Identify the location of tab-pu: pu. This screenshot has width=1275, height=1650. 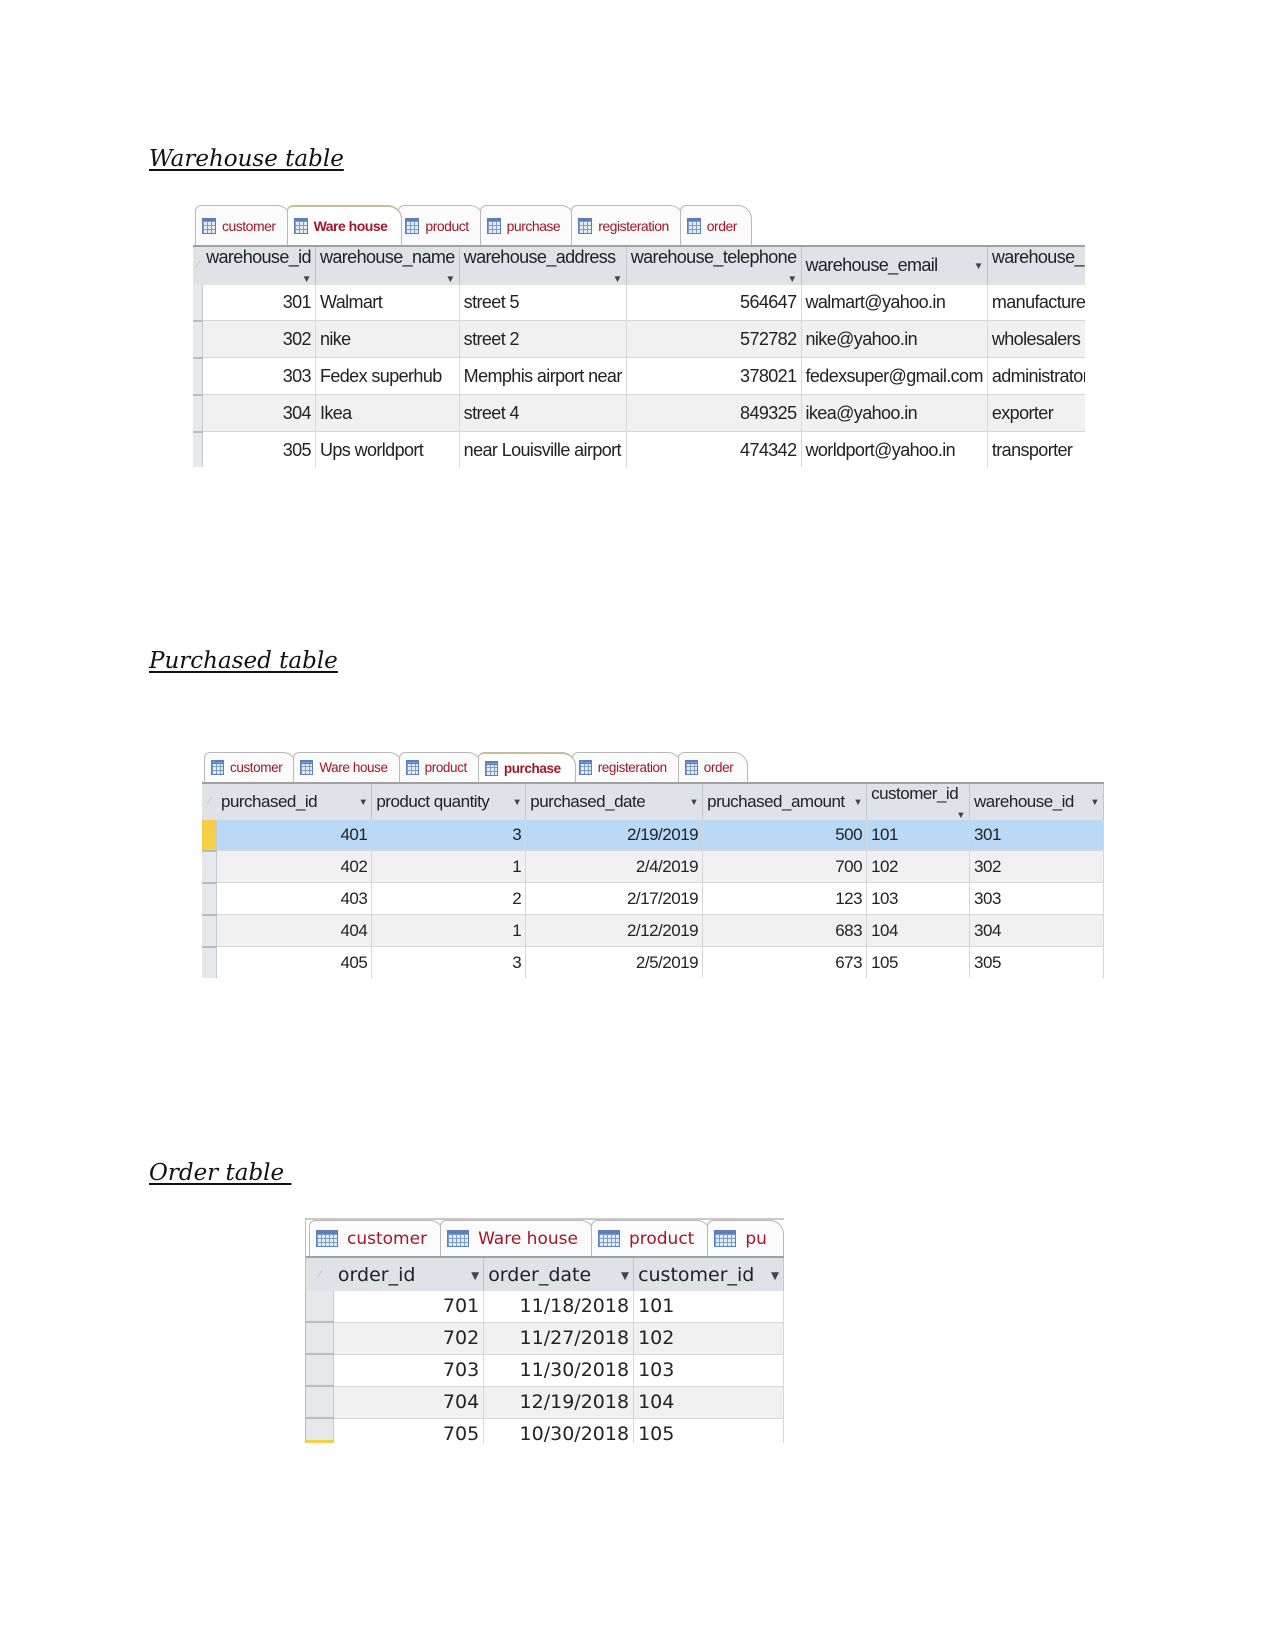
(745, 1238).